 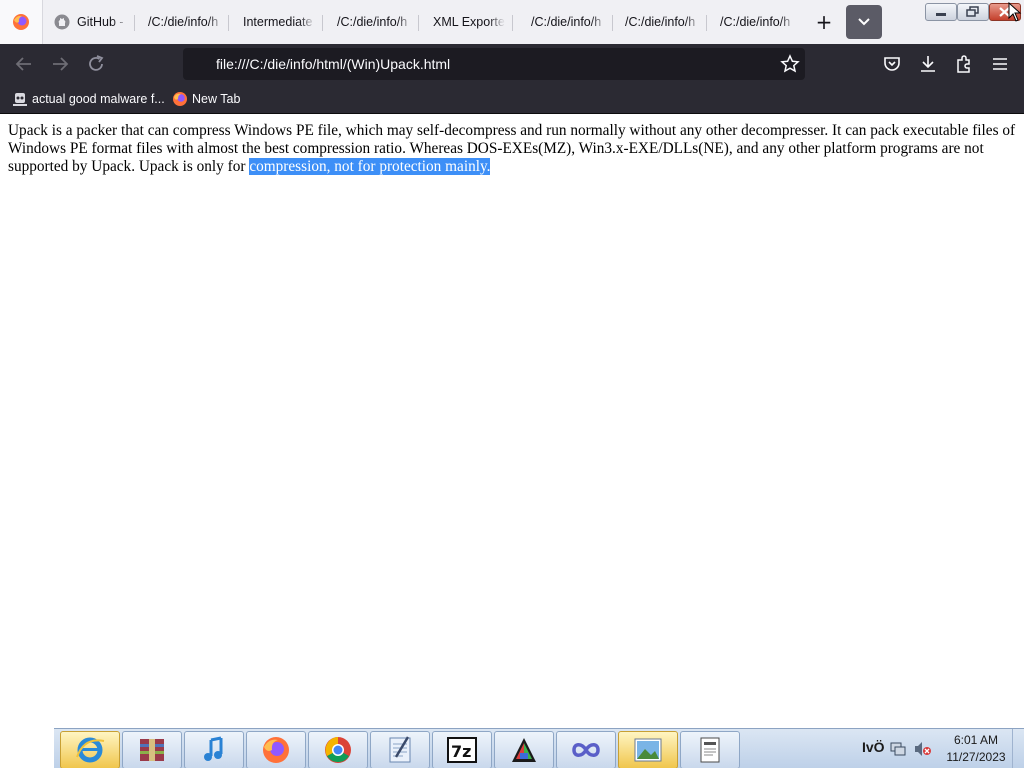 What do you see at coordinates (976, 740) in the screenshot?
I see `clock-time: 6:01 AM` at bounding box center [976, 740].